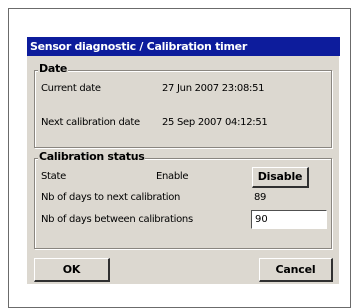 This screenshot has width=361, height=308. What do you see at coordinates (71, 88) in the screenshot?
I see `current-date-label: Current date` at bounding box center [71, 88].